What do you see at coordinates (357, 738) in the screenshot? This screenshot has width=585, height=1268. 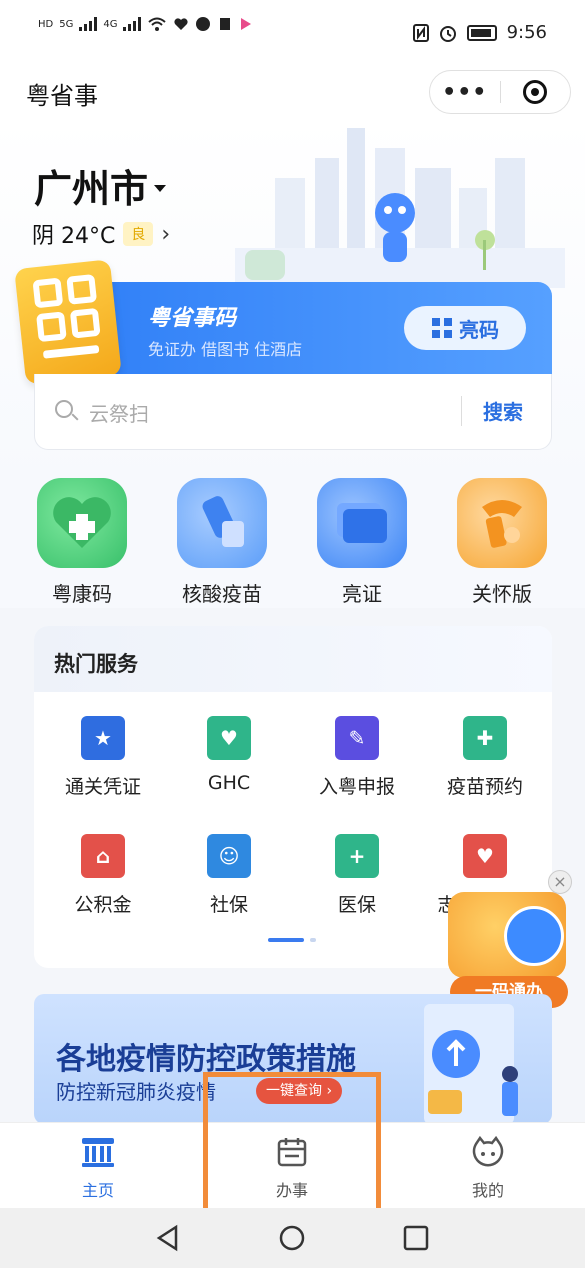 I see `edit-doc-icon: ✎` at bounding box center [357, 738].